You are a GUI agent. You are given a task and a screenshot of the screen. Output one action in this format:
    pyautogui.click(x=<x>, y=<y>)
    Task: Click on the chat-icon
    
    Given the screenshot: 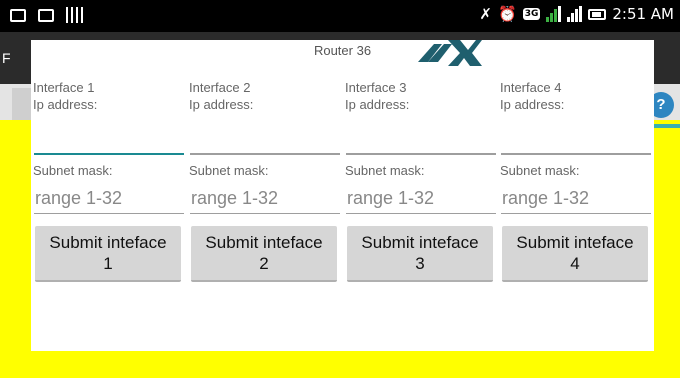 What is the action you would take?
    pyautogui.click(x=46, y=15)
    